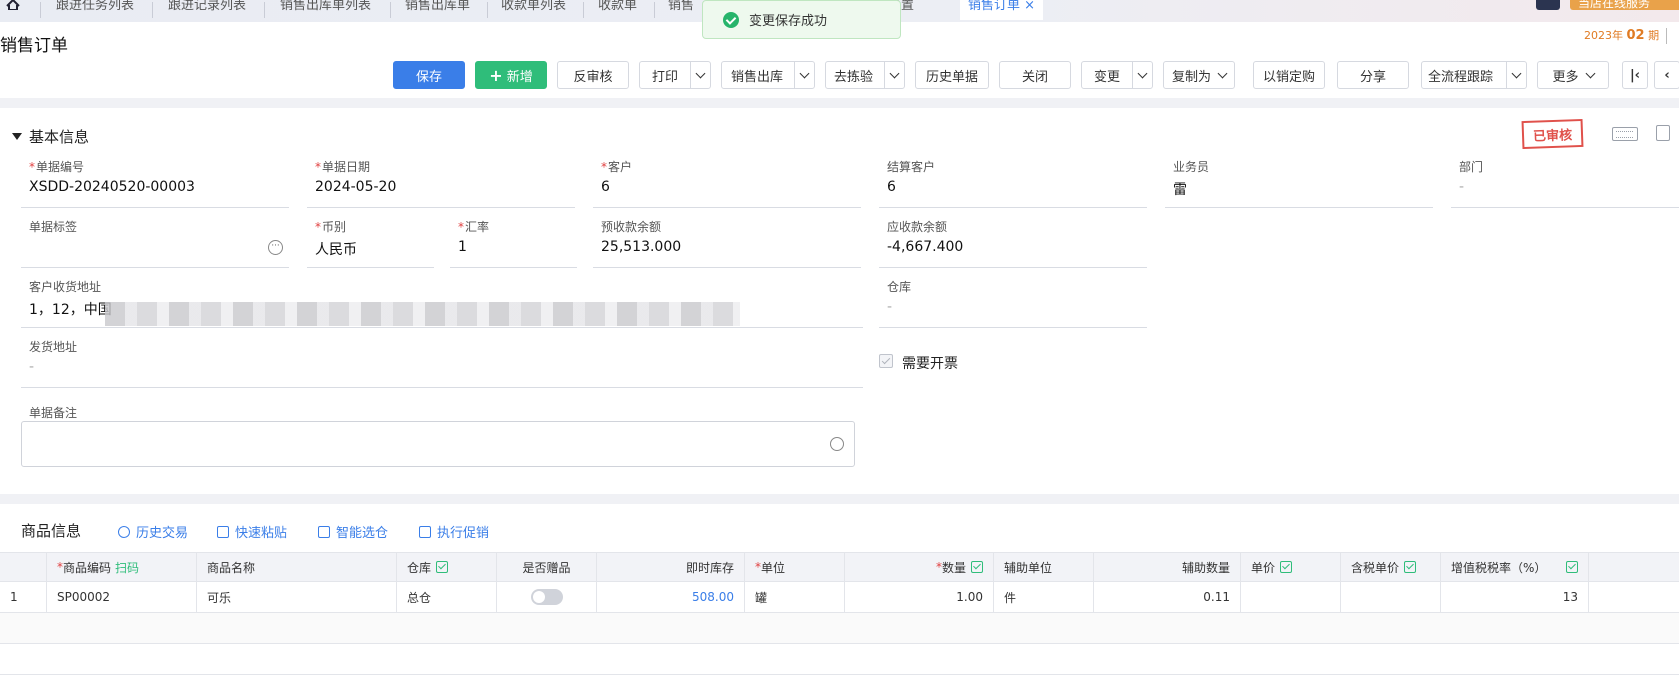 The image size is (1679, 693). I want to click on share-button: 分享, so click(1373, 75).